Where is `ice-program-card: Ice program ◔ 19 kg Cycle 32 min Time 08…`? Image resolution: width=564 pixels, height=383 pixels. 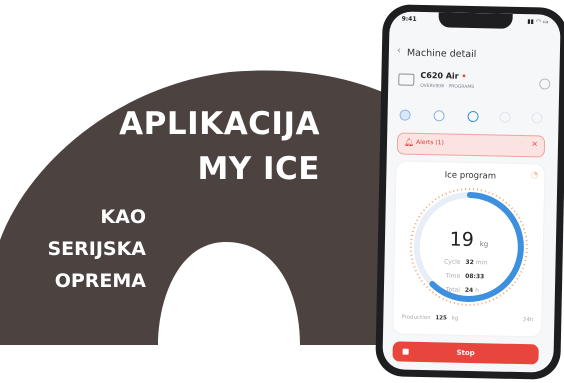 ice-program-card: Ice program ◔ 19 kg Cycle 32 min Time 08… is located at coordinates (469, 249).